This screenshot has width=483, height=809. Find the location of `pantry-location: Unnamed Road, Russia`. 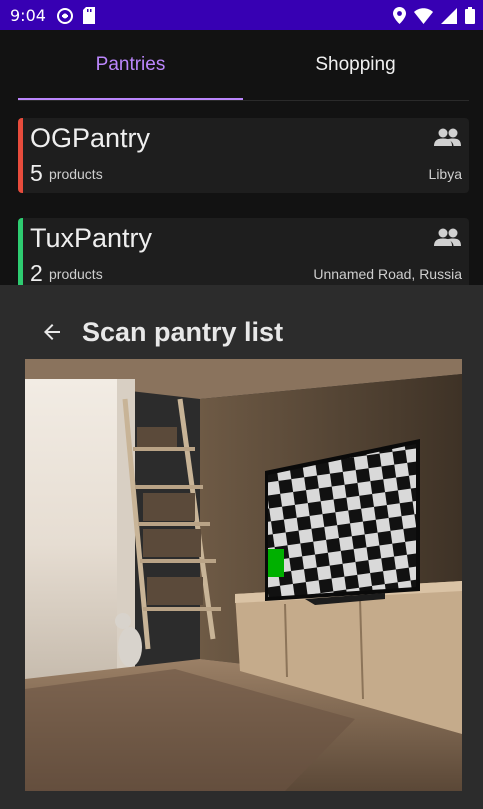

pantry-location: Unnamed Road, Russia is located at coordinates (387, 274).